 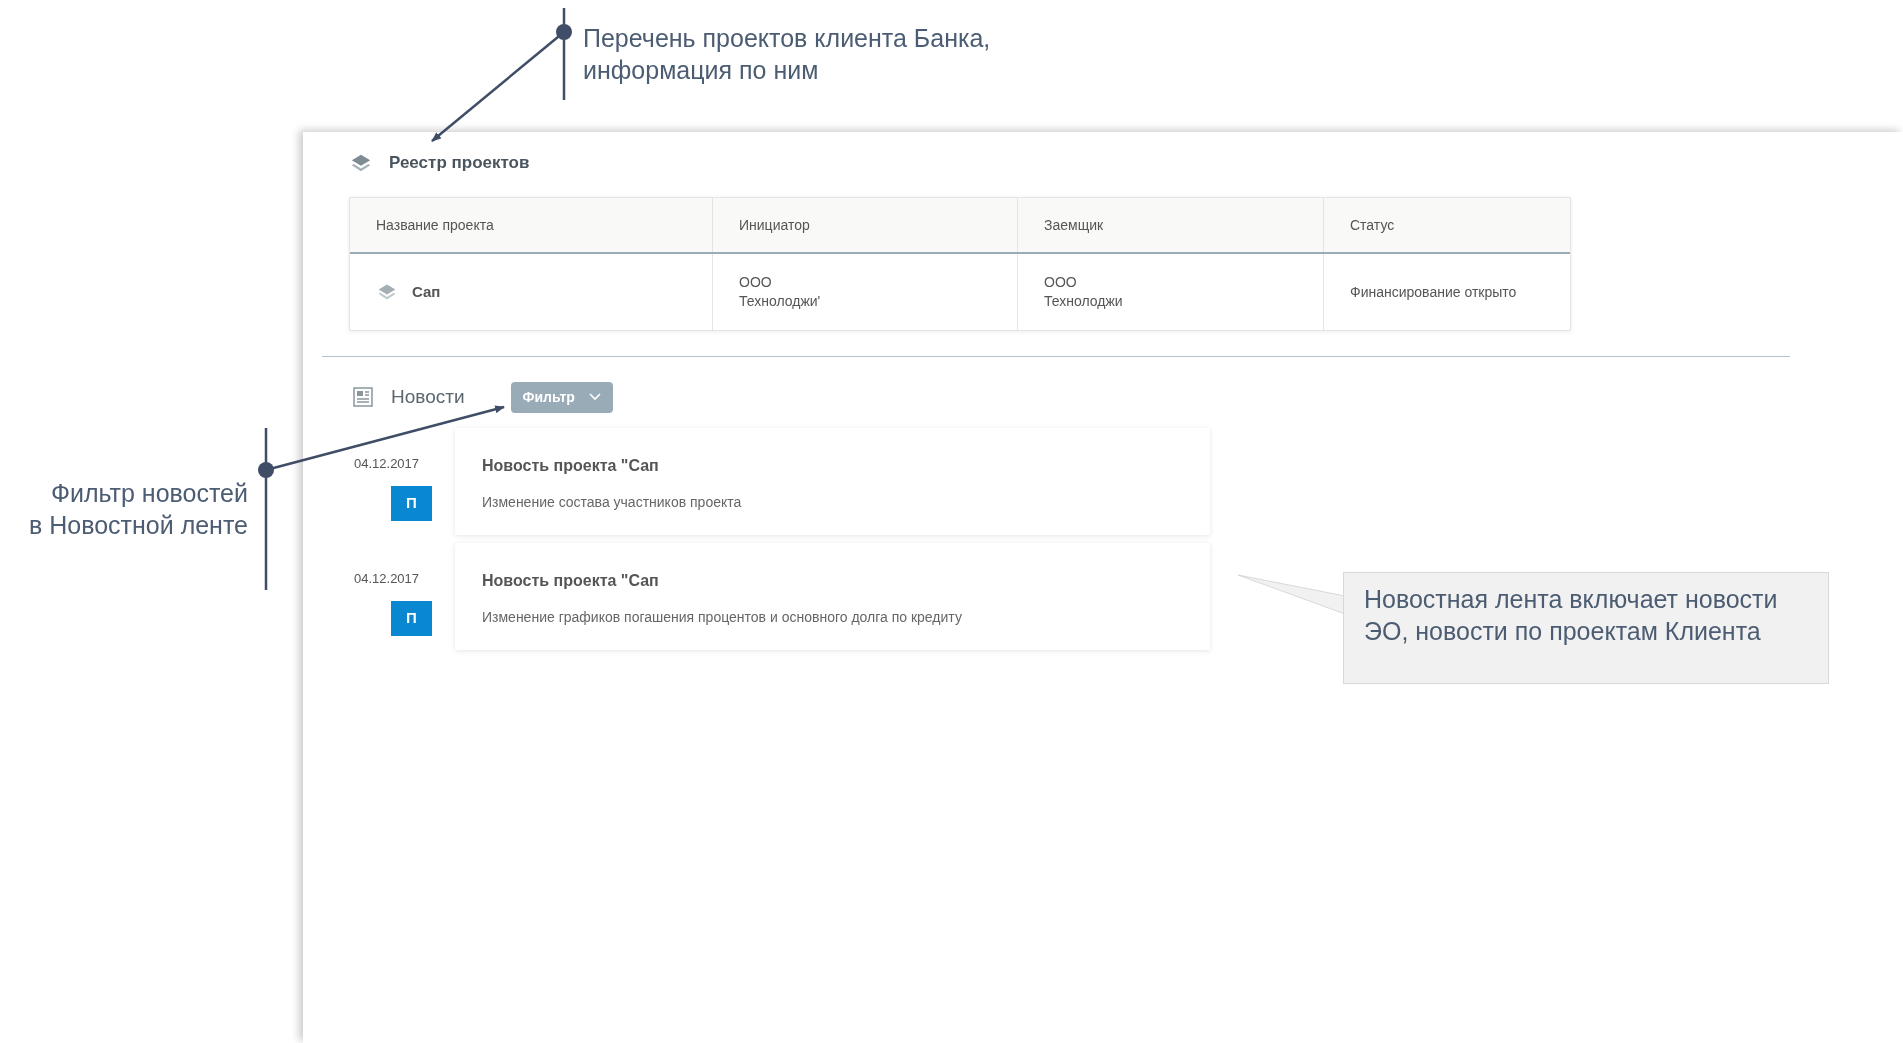 What do you see at coordinates (1171, 225) in the screenshot?
I see `column-header: Заемщик` at bounding box center [1171, 225].